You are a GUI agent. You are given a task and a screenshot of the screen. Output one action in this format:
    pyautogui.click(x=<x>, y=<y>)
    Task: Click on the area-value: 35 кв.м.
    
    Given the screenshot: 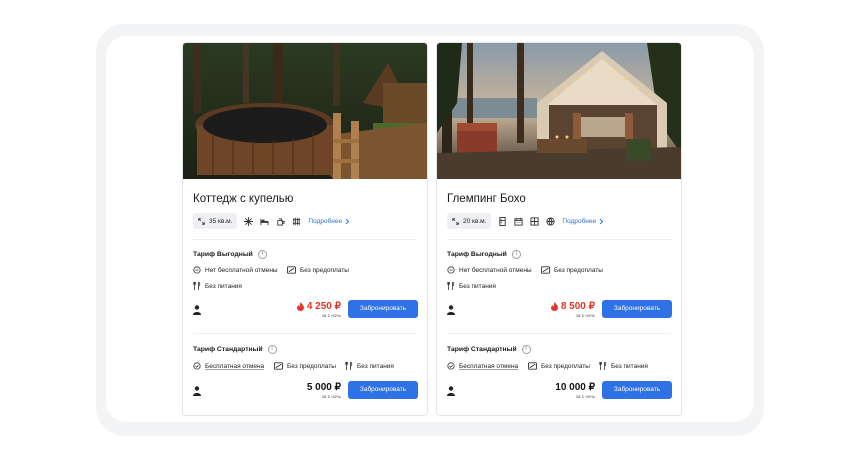 What is the action you would take?
    pyautogui.click(x=221, y=221)
    